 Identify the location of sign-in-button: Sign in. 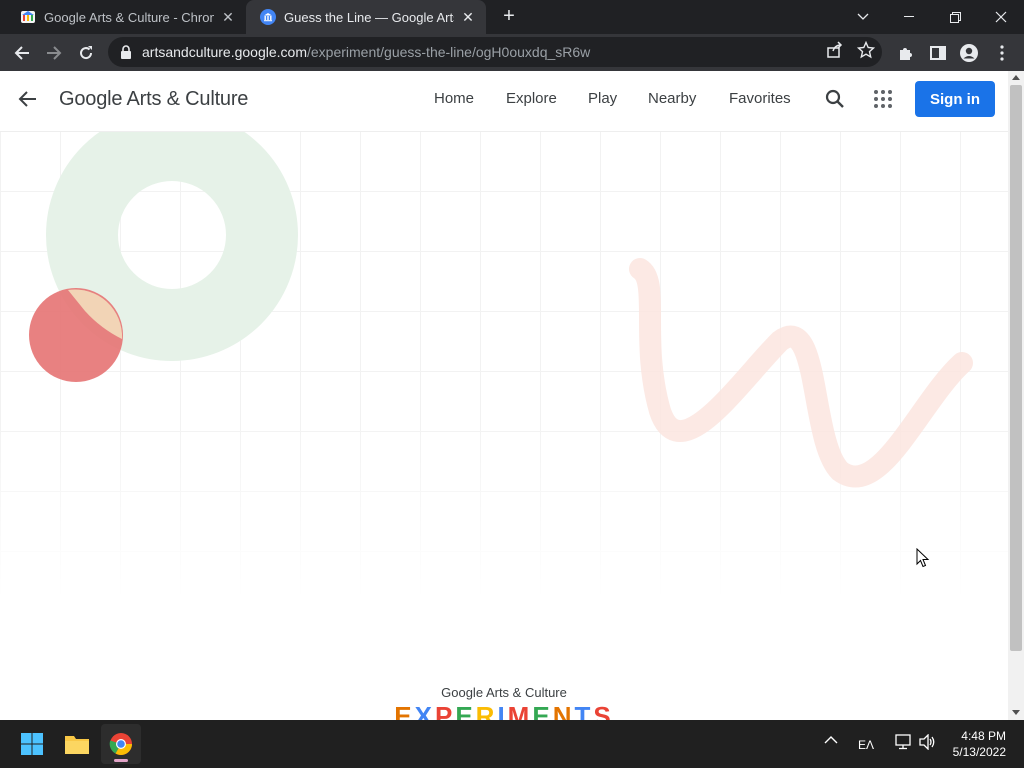
(955, 99).